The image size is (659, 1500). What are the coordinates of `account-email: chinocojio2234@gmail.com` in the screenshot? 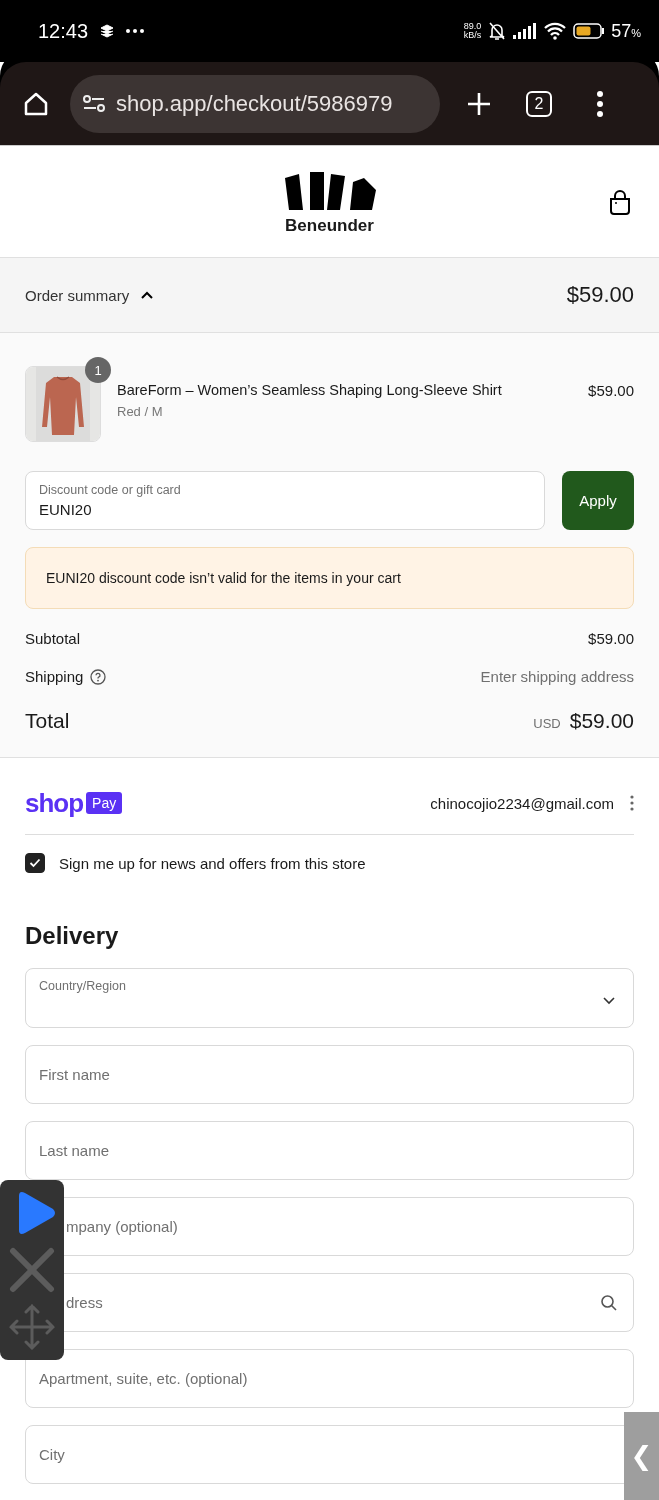 It's located at (522, 803).